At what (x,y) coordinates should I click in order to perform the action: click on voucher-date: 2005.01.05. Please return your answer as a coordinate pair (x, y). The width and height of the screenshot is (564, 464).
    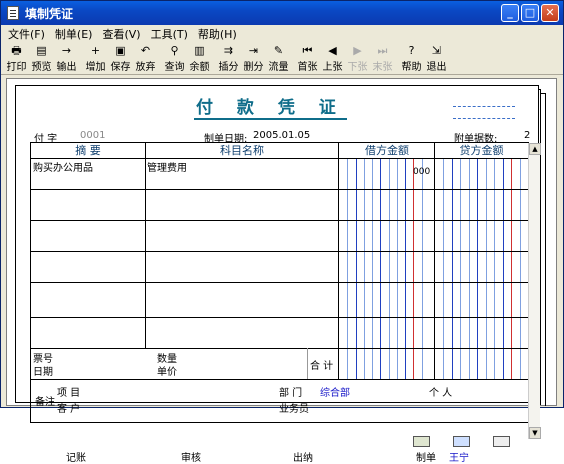
    Looking at the image, I should click on (281, 135).